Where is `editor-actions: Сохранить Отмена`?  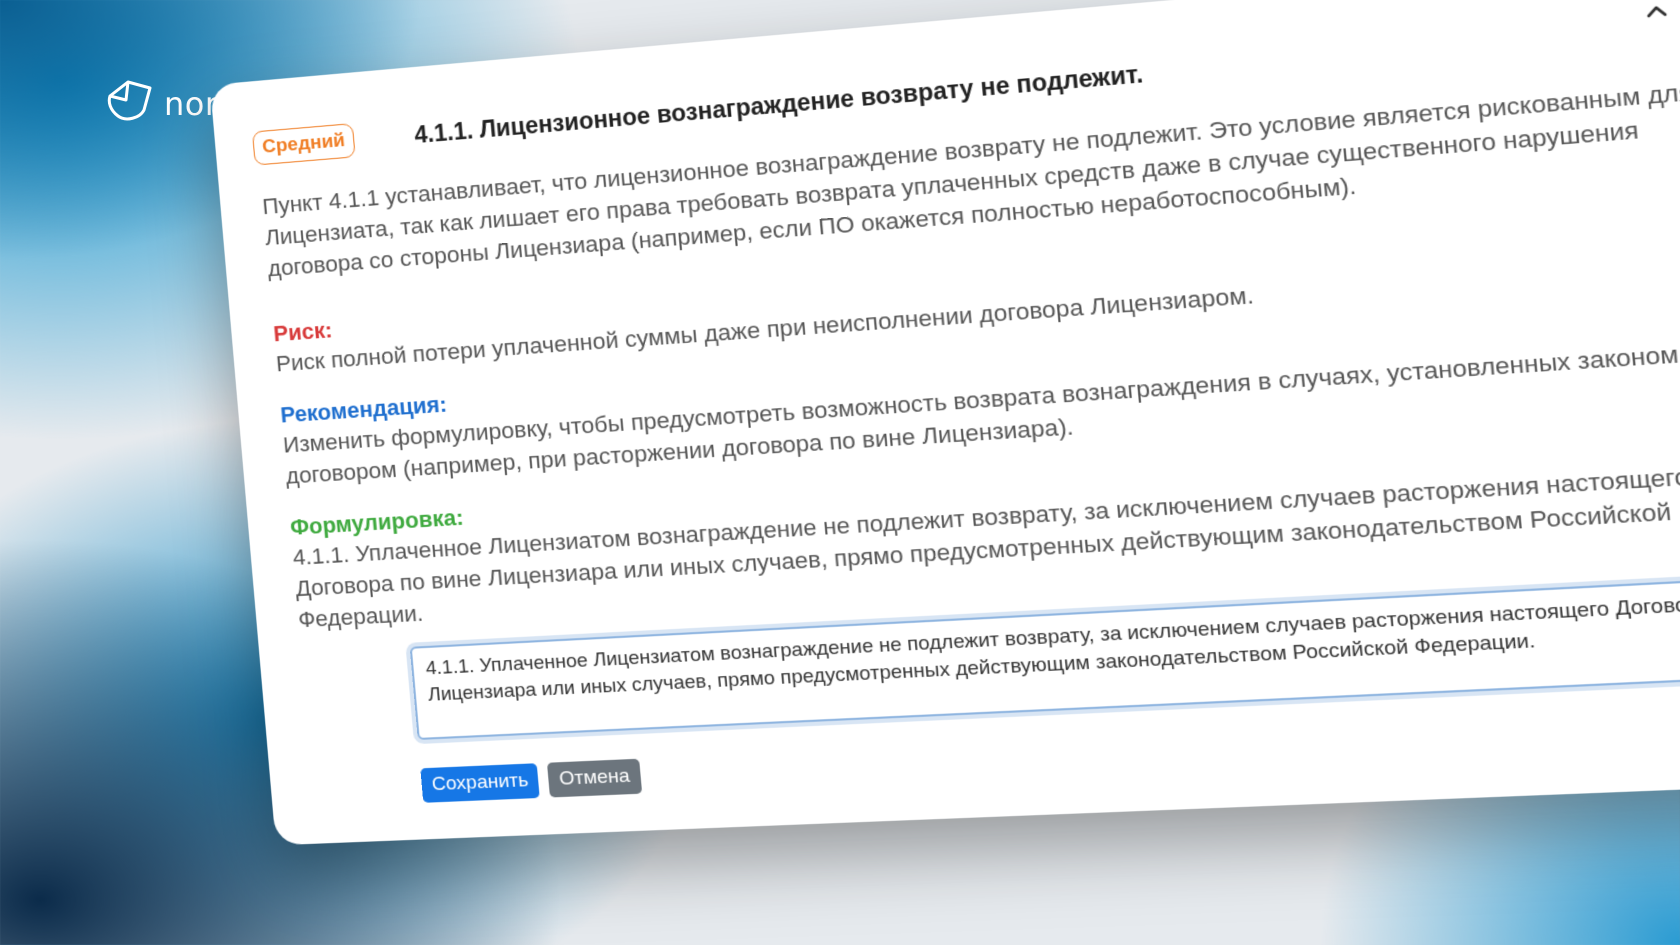
editor-actions: Сохранить Отмена is located at coordinates (530, 781).